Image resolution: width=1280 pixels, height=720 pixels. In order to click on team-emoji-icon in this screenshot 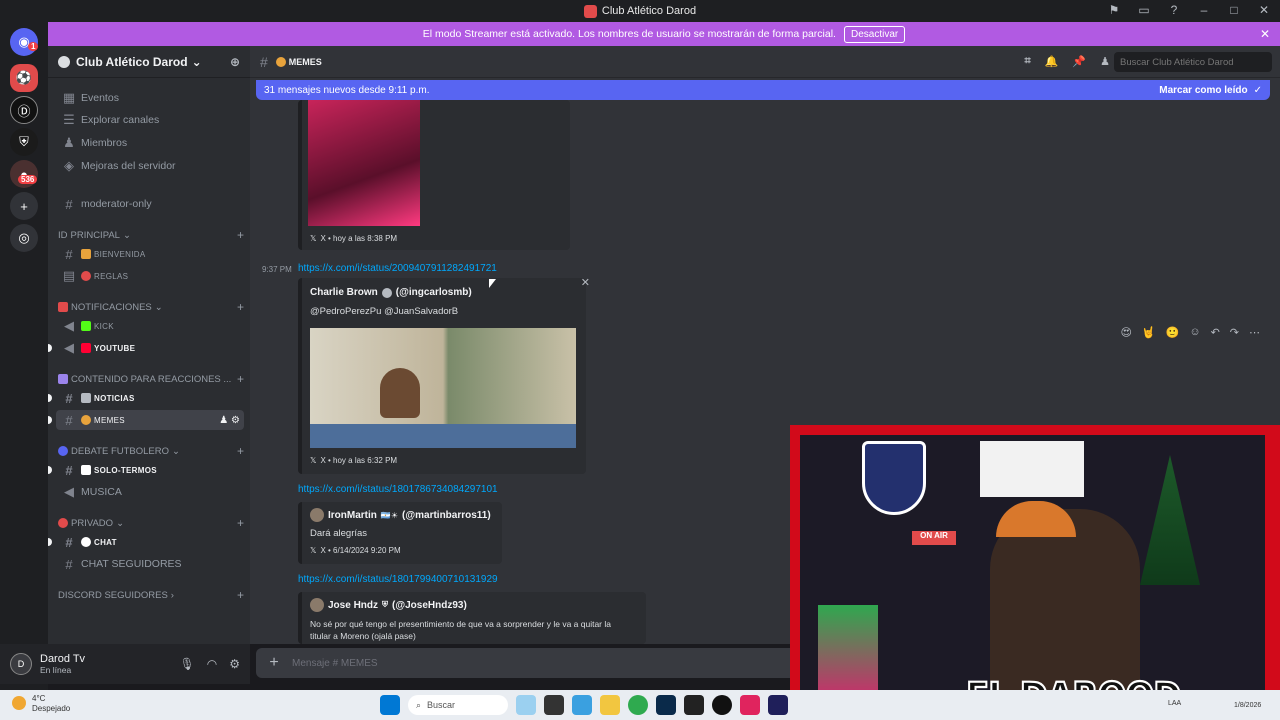, I will do `click(86, 470)`.